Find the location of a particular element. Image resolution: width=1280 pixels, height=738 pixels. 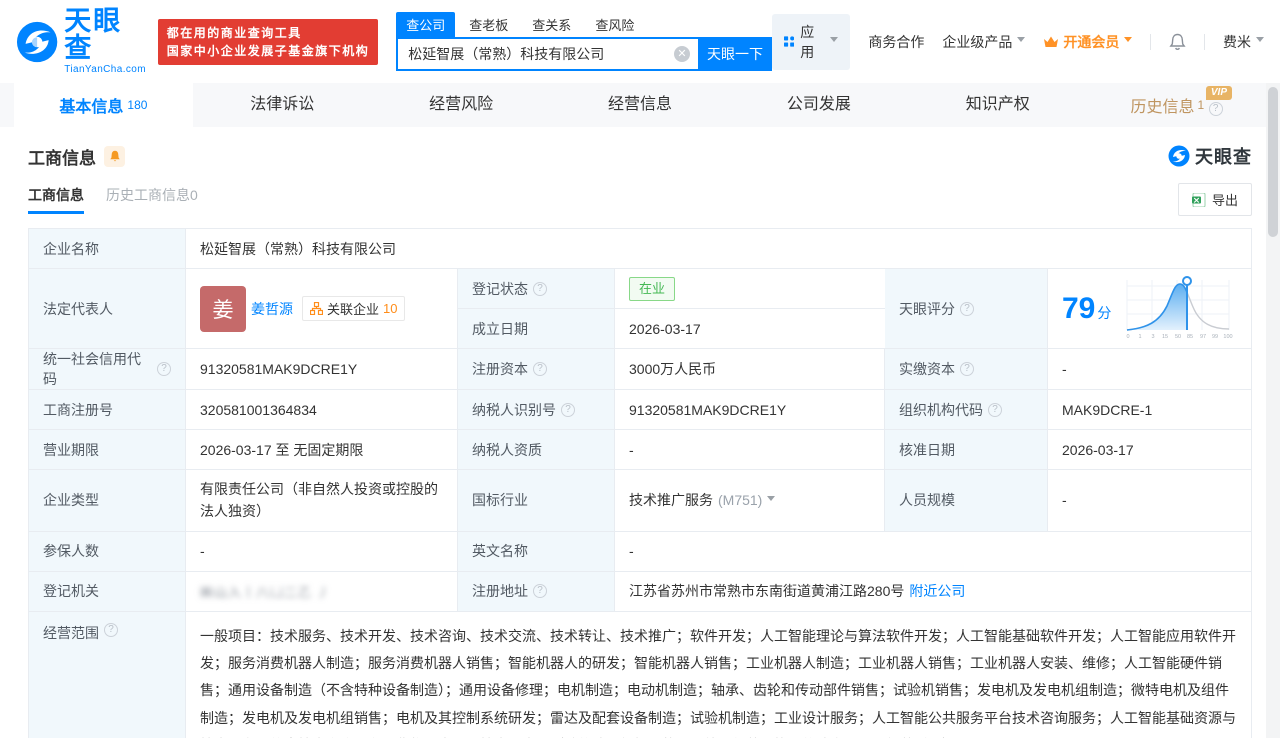

chart-tick: 99 is located at coordinates (1215, 337).